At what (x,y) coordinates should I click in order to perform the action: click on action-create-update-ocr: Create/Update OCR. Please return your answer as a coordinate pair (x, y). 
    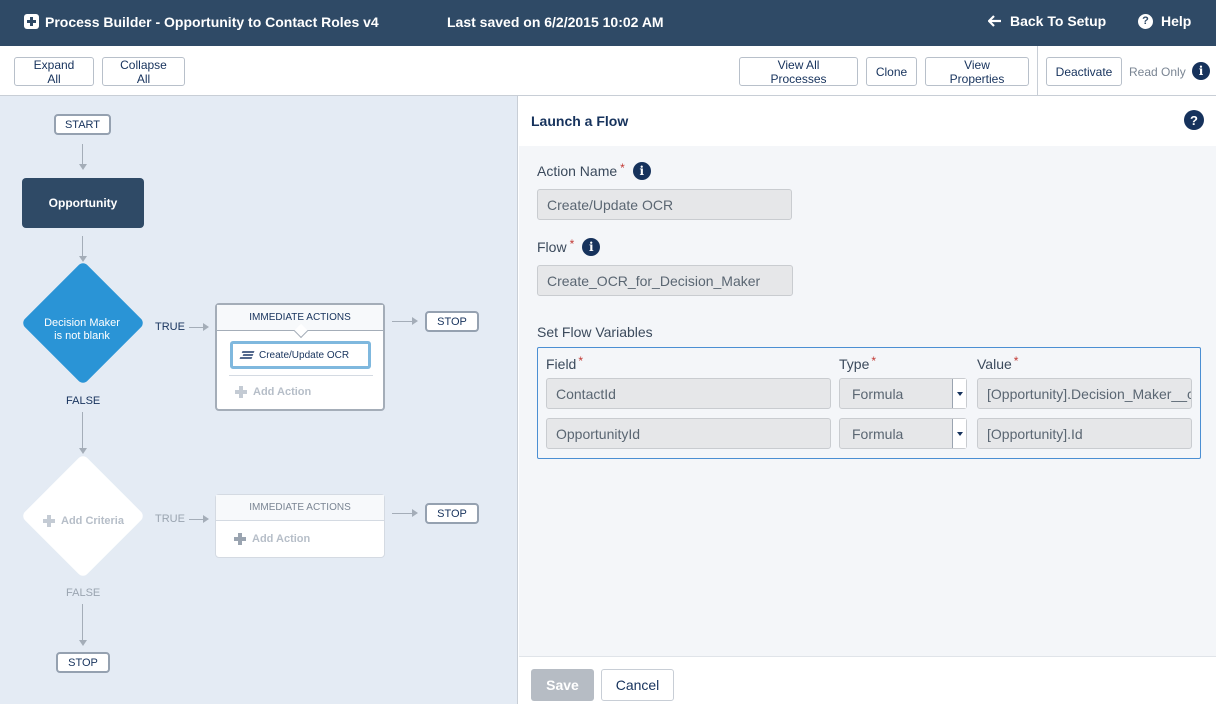
    Looking at the image, I should click on (300, 355).